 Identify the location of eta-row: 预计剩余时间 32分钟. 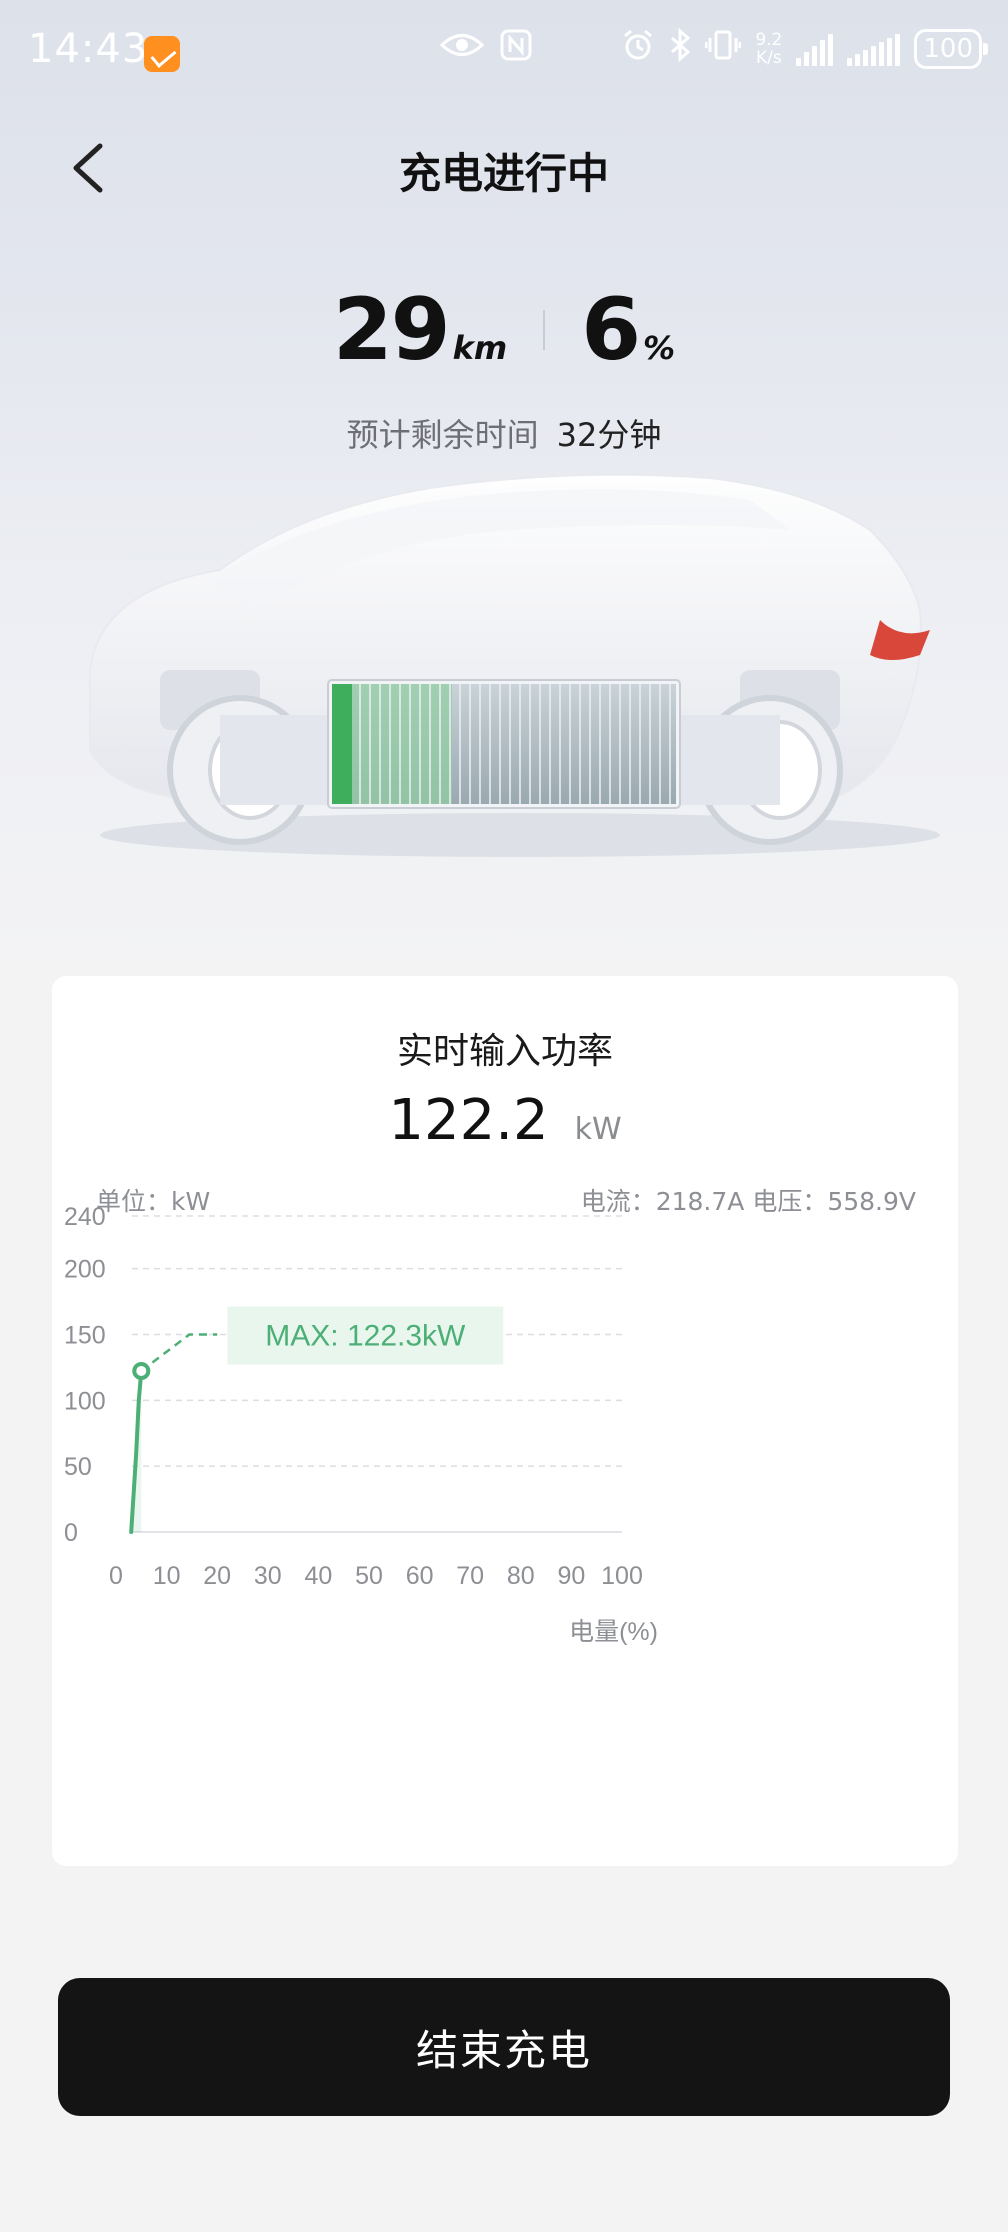
(504, 433).